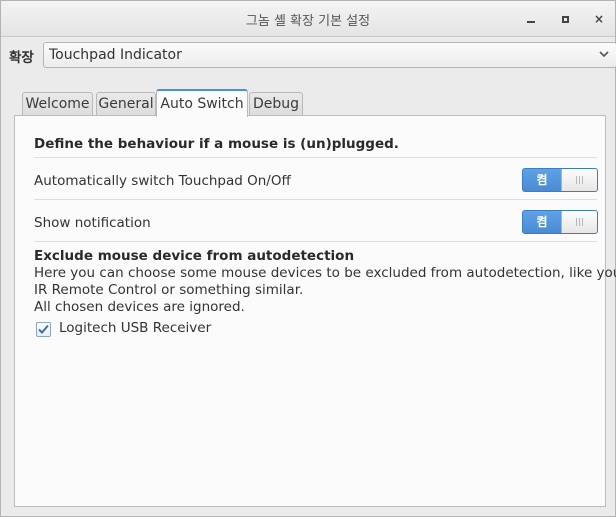 The width and height of the screenshot is (616, 517). Describe the element at coordinates (21, 58) in the screenshot. I see `extension-label: 확장` at that location.